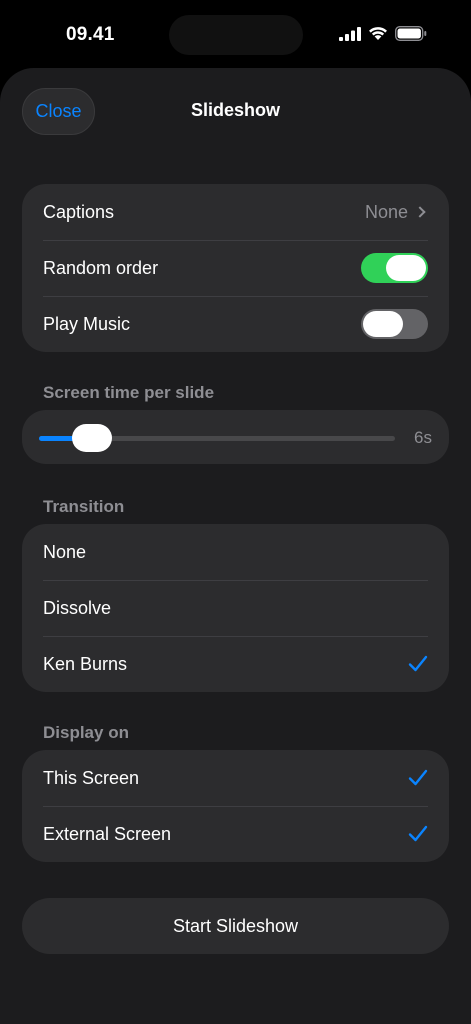 This screenshot has height=1024, width=471. I want to click on display-on-group: This Screen External Screen, so click(235, 806).